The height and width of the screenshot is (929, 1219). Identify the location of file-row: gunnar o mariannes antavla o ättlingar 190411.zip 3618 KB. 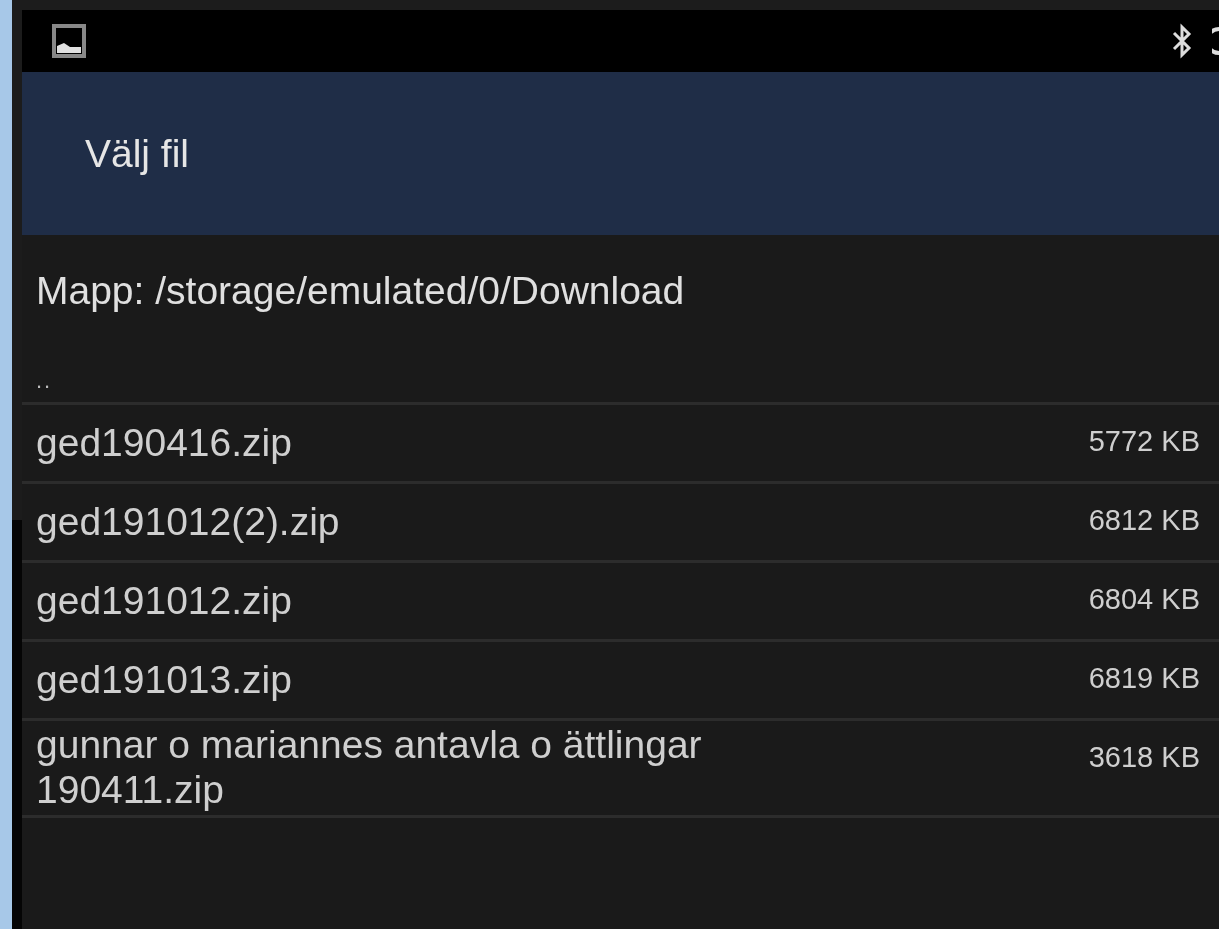
(620, 769).